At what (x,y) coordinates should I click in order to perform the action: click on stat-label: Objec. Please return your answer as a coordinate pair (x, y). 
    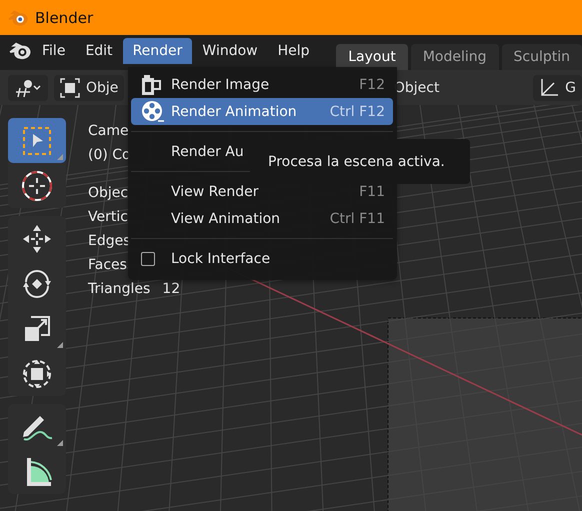
    Looking at the image, I should click on (109, 194).